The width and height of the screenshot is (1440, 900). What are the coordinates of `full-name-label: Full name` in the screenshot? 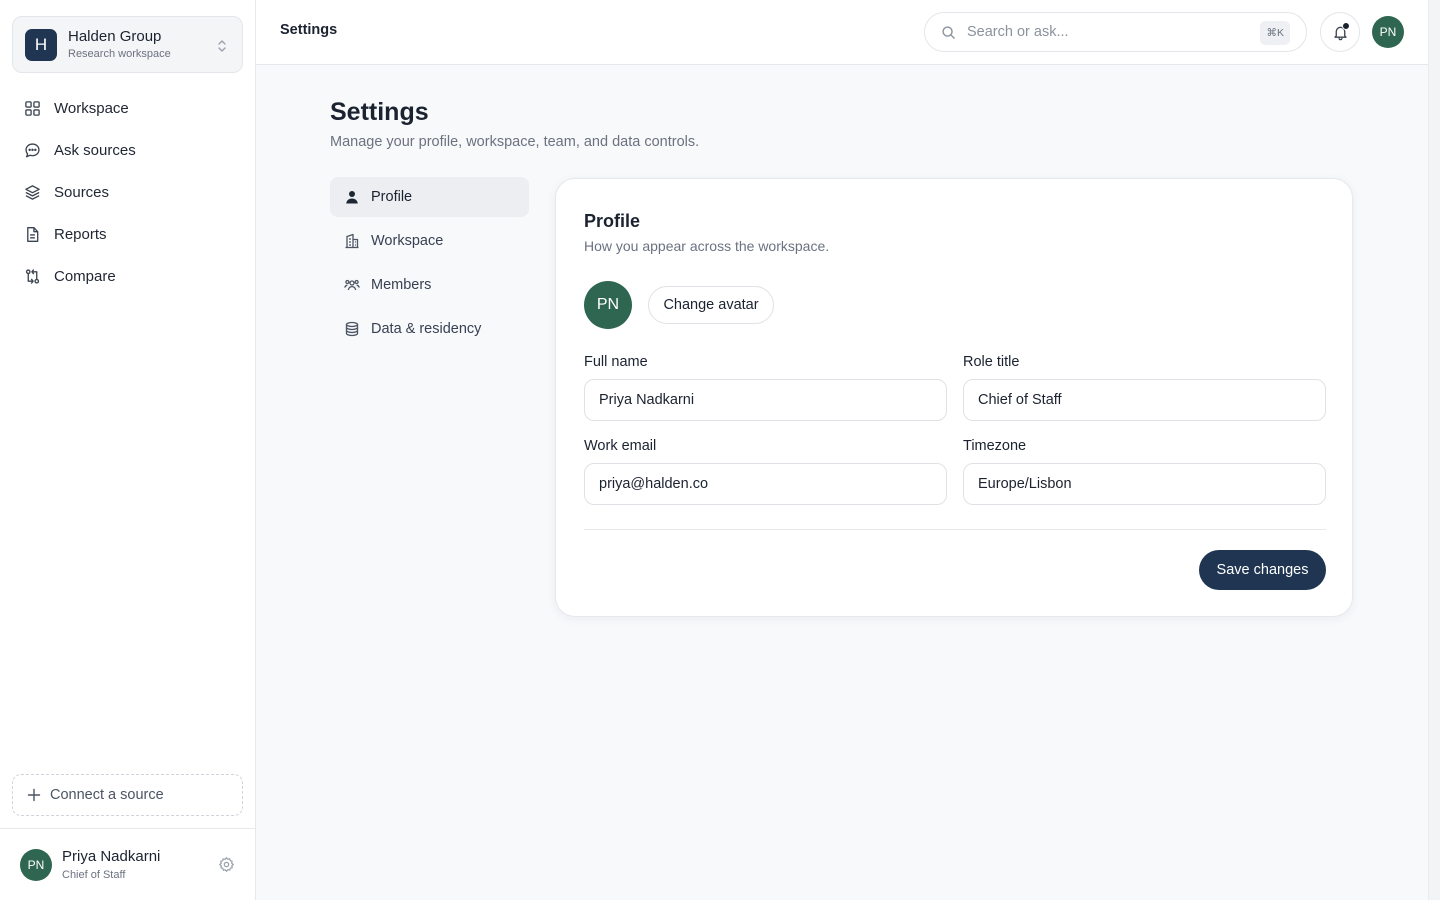 It's located at (616, 362).